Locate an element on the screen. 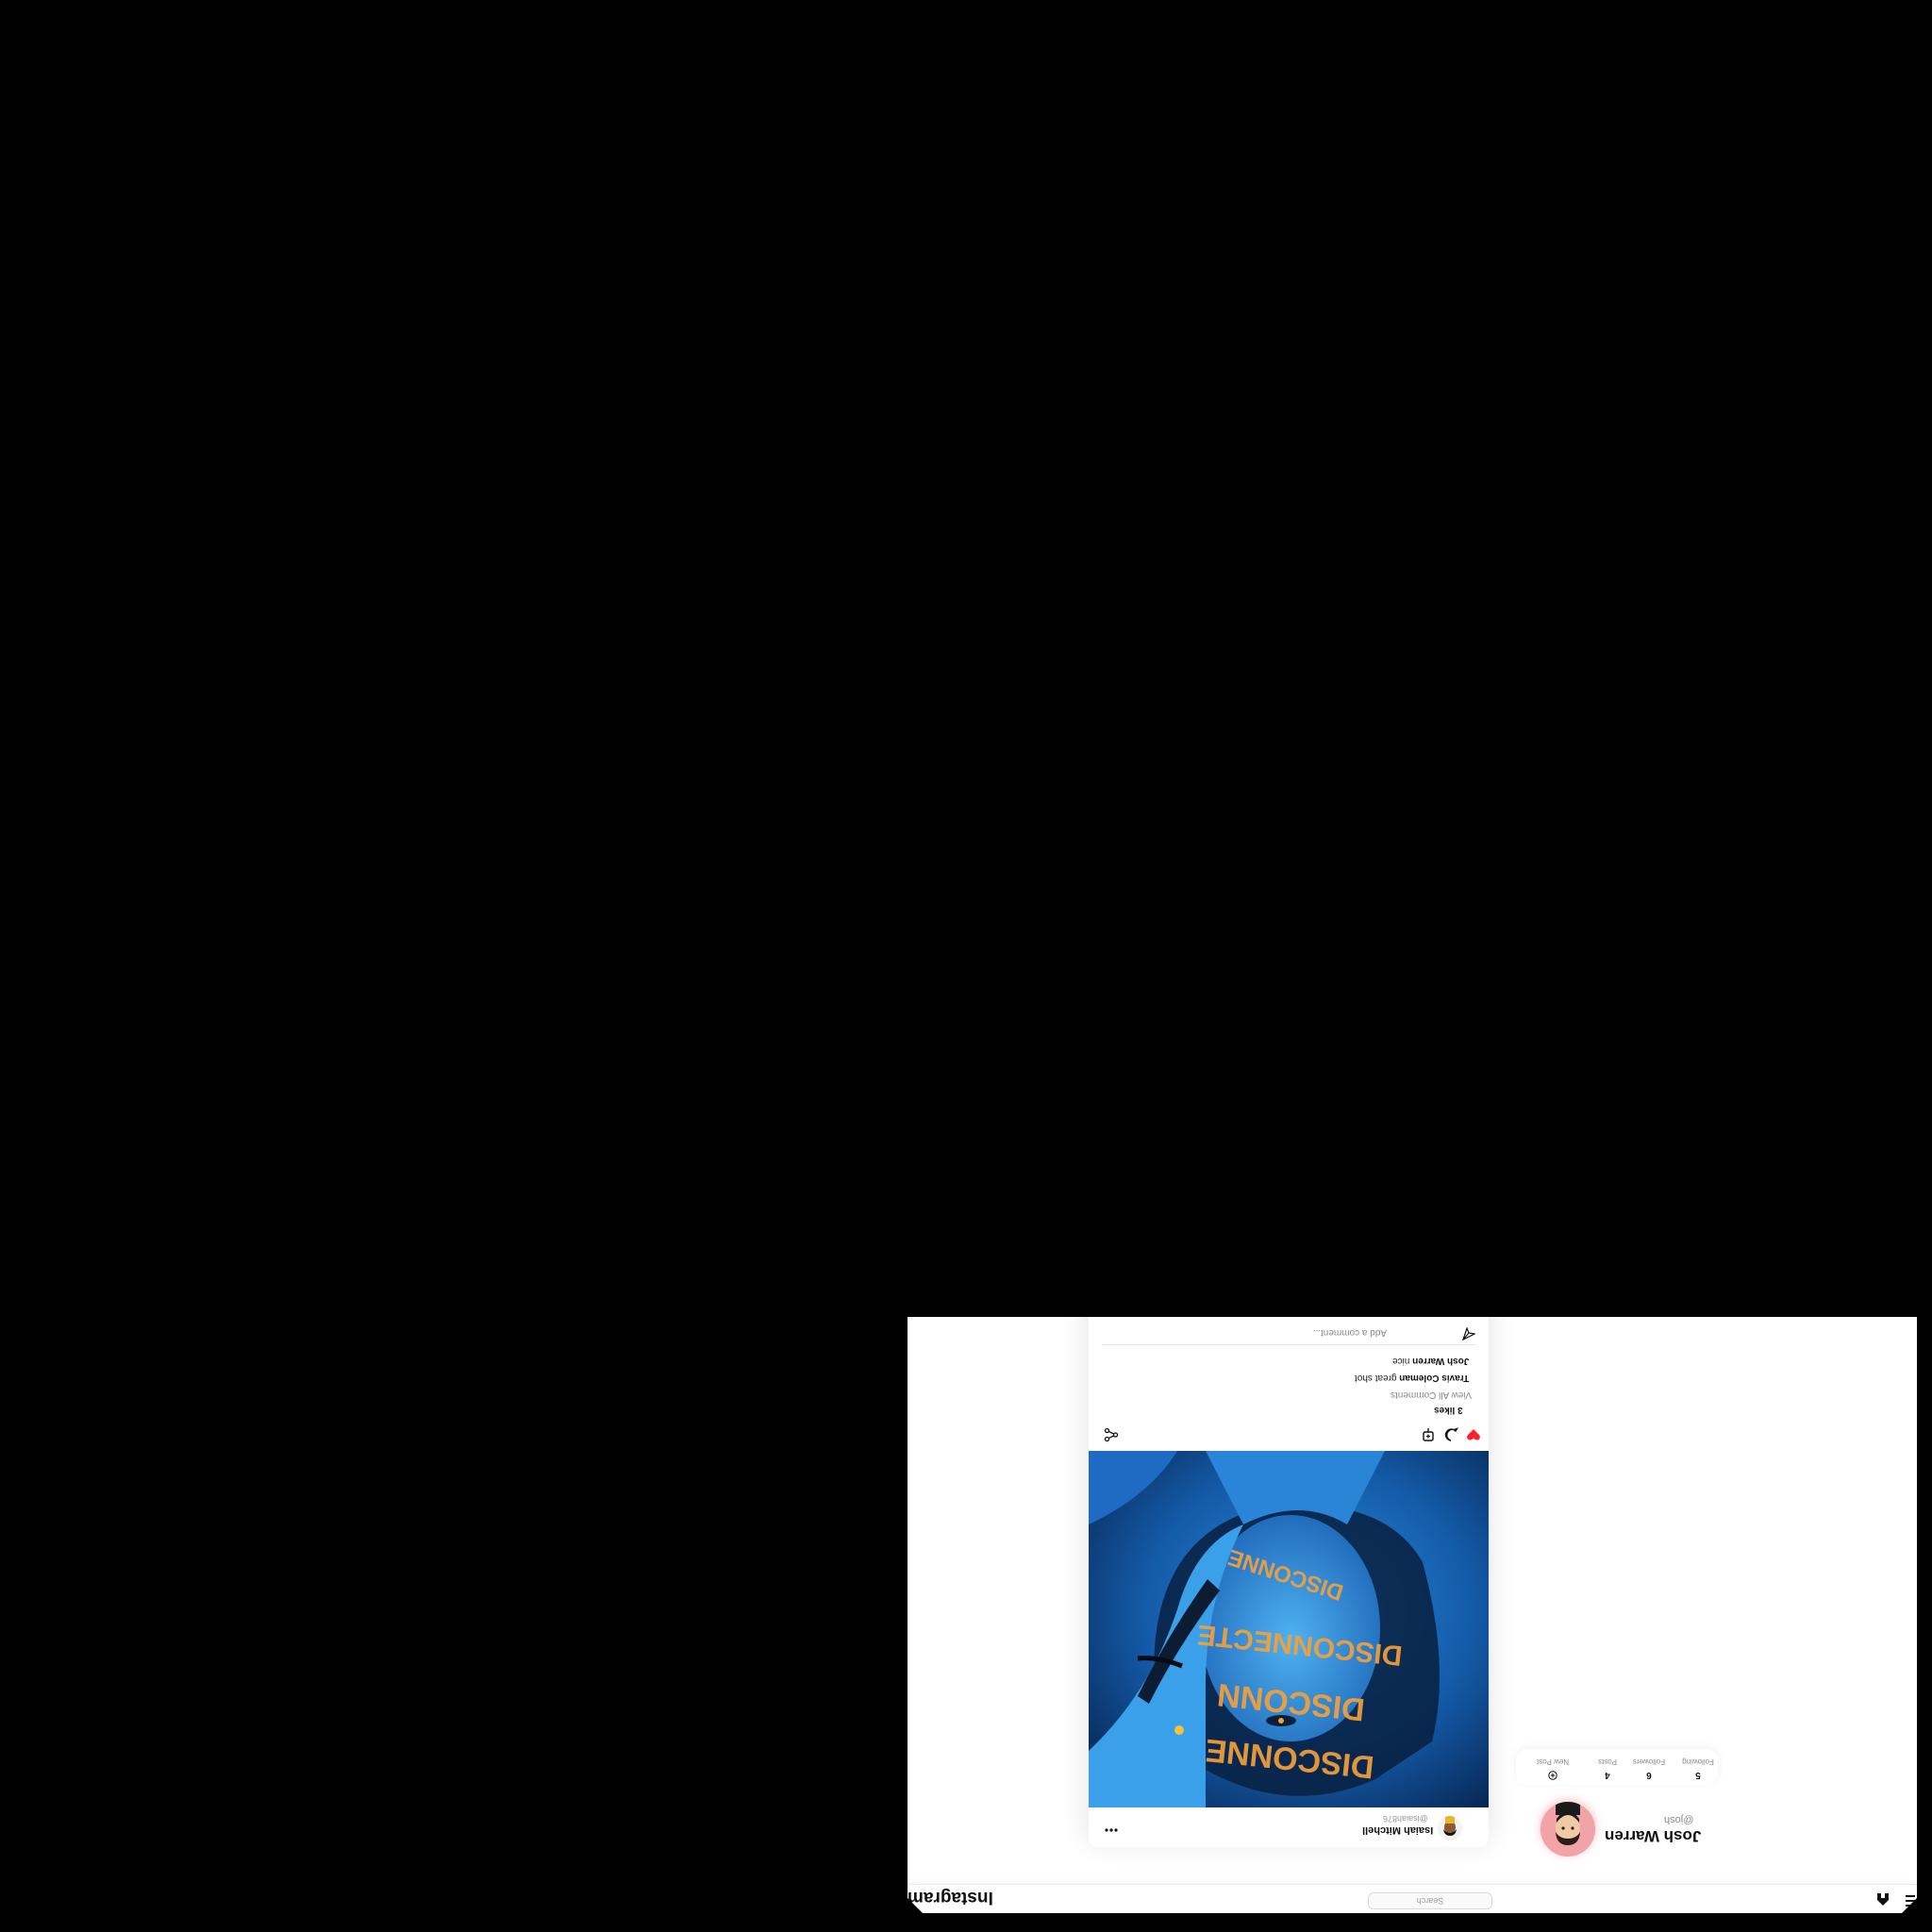  avatar is located at coordinates (1568, 1829).